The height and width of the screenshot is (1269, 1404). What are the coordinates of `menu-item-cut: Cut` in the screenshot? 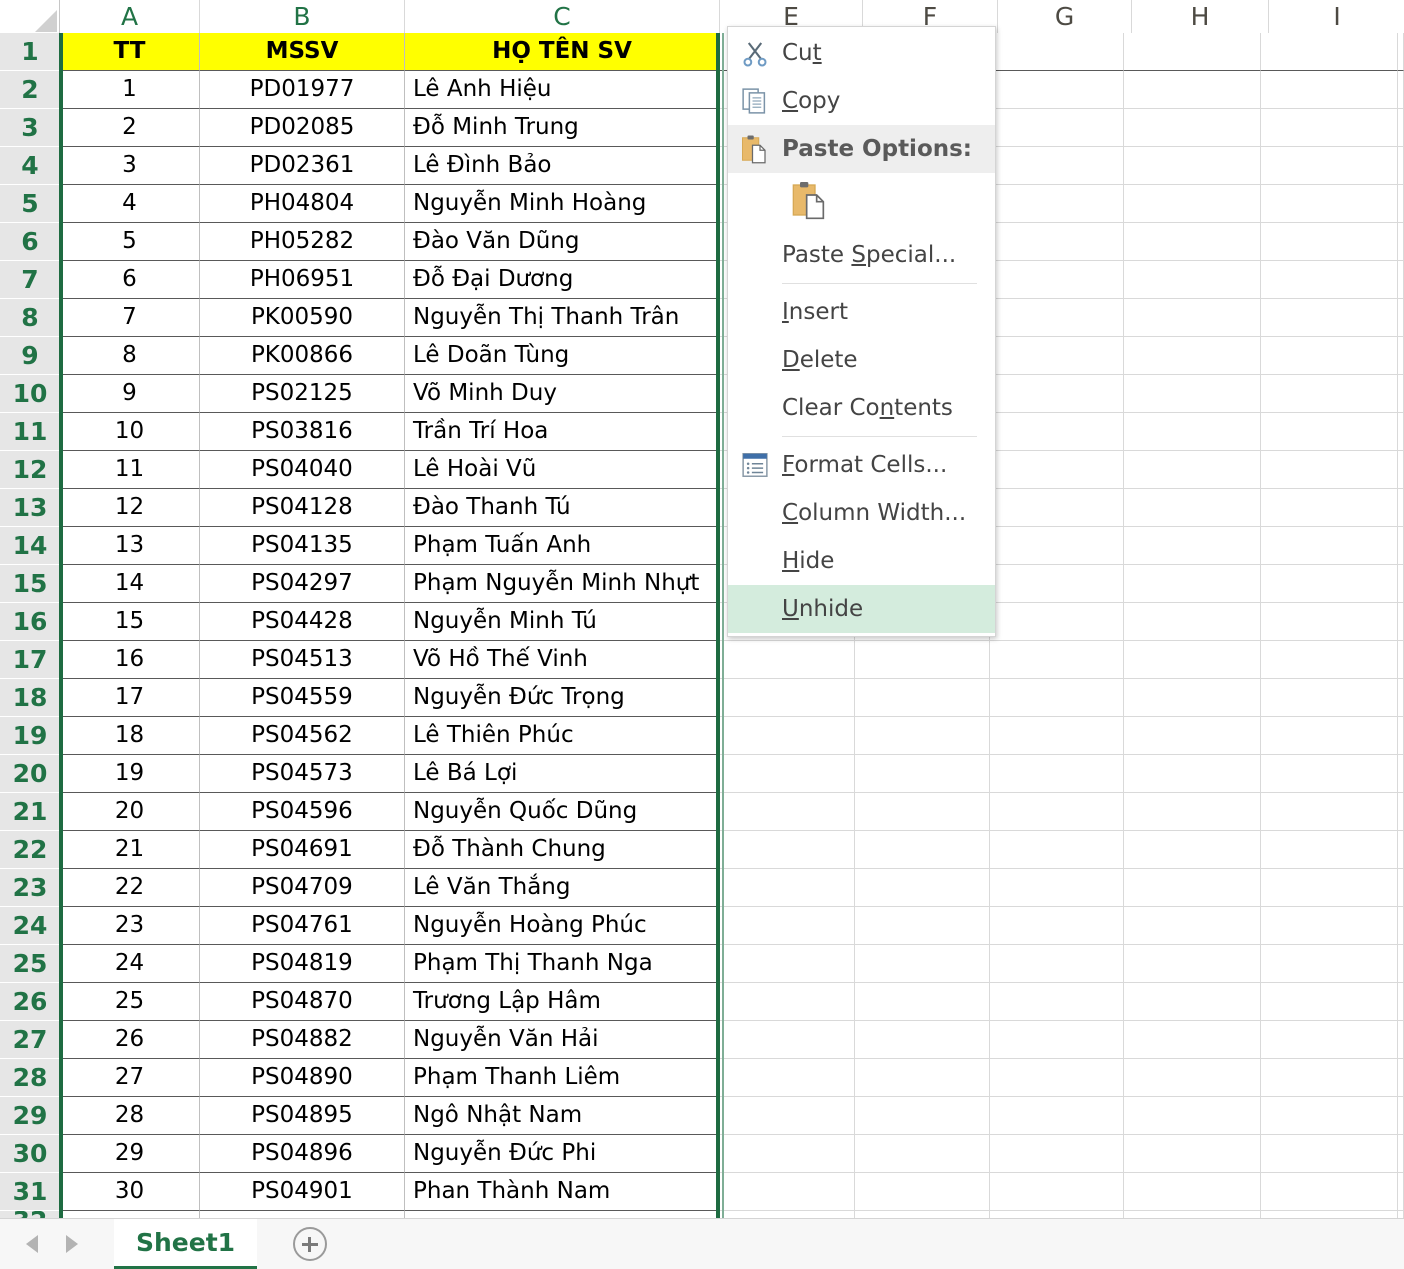 It's located at (861, 53).